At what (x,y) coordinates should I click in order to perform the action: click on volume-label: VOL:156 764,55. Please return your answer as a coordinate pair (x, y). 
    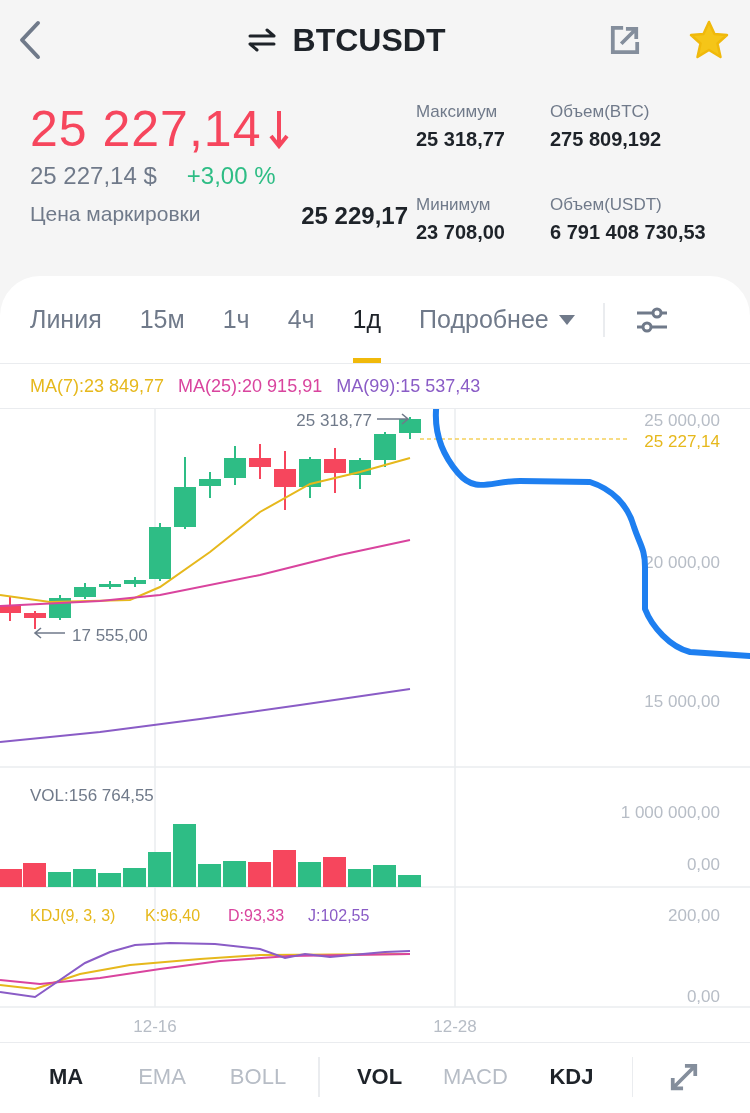
    Looking at the image, I should click on (92, 795).